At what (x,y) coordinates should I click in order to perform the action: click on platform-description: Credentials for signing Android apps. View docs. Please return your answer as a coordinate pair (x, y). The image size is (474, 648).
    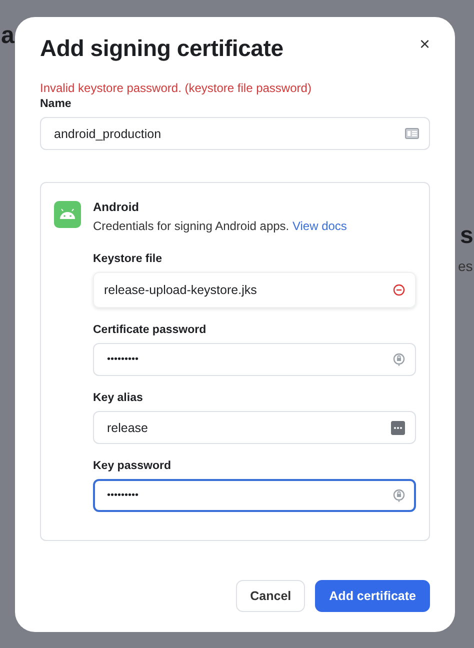
    Looking at the image, I should click on (220, 226).